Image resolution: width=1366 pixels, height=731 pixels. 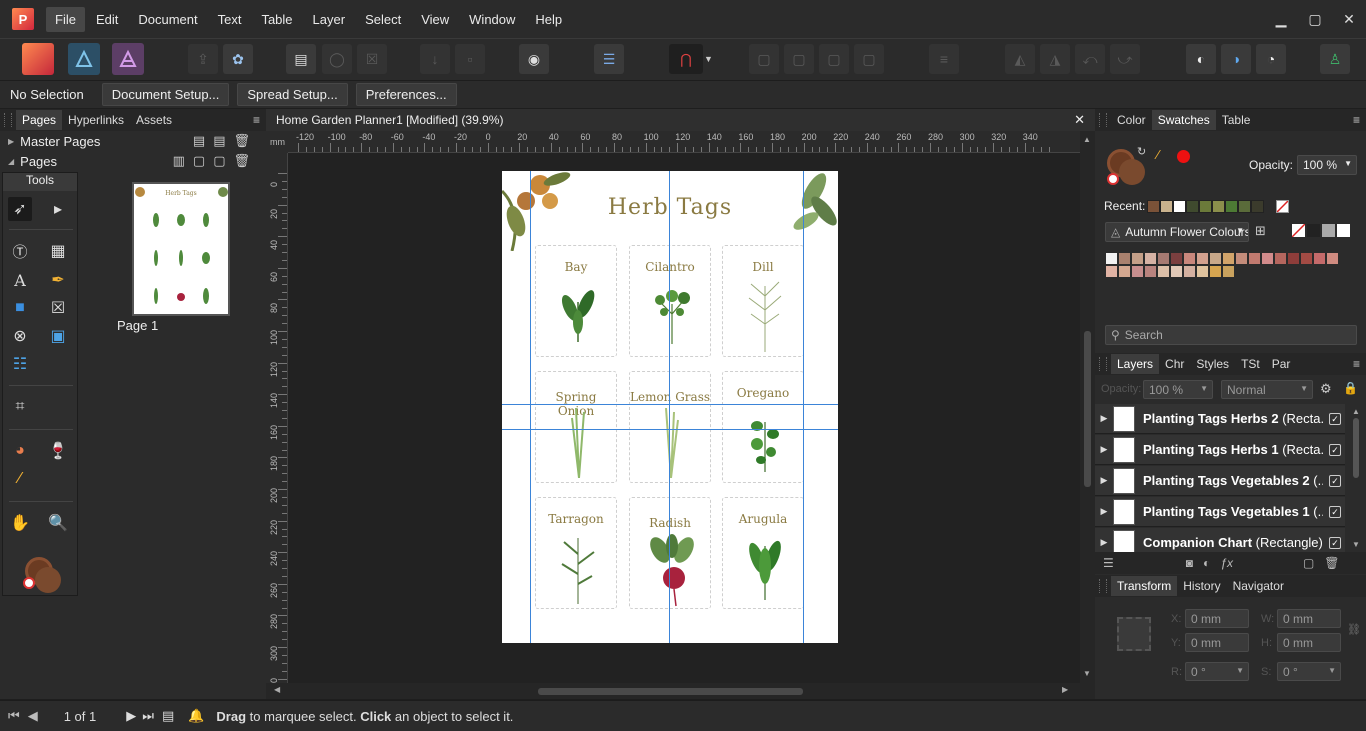 What do you see at coordinates (1178, 389) in the screenshot?
I see `layer-opacity-dropdown: 100 % ▼` at bounding box center [1178, 389].